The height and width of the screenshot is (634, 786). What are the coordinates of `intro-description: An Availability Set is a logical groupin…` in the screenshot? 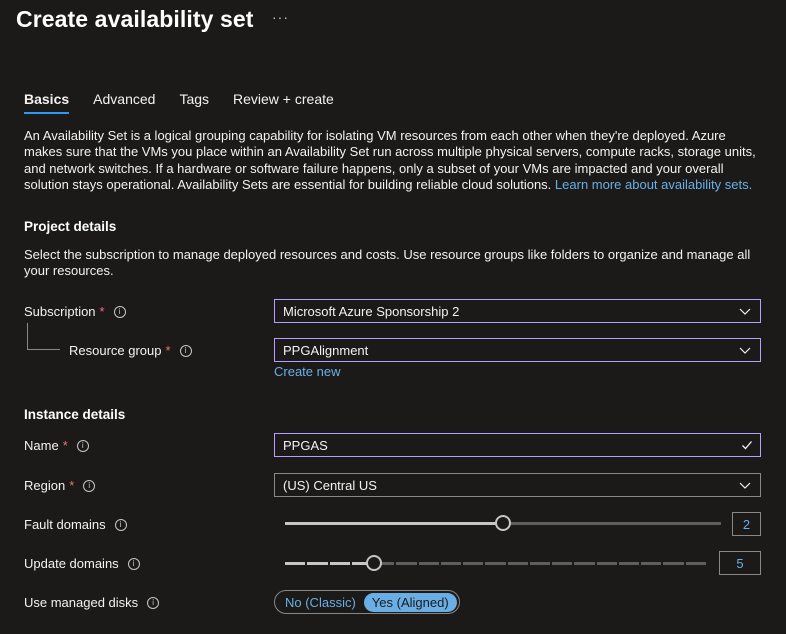 It's located at (394, 161).